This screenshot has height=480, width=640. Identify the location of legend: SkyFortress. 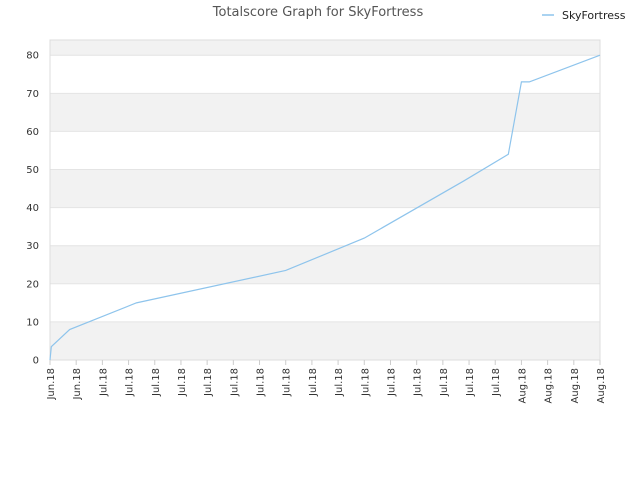
(584, 15).